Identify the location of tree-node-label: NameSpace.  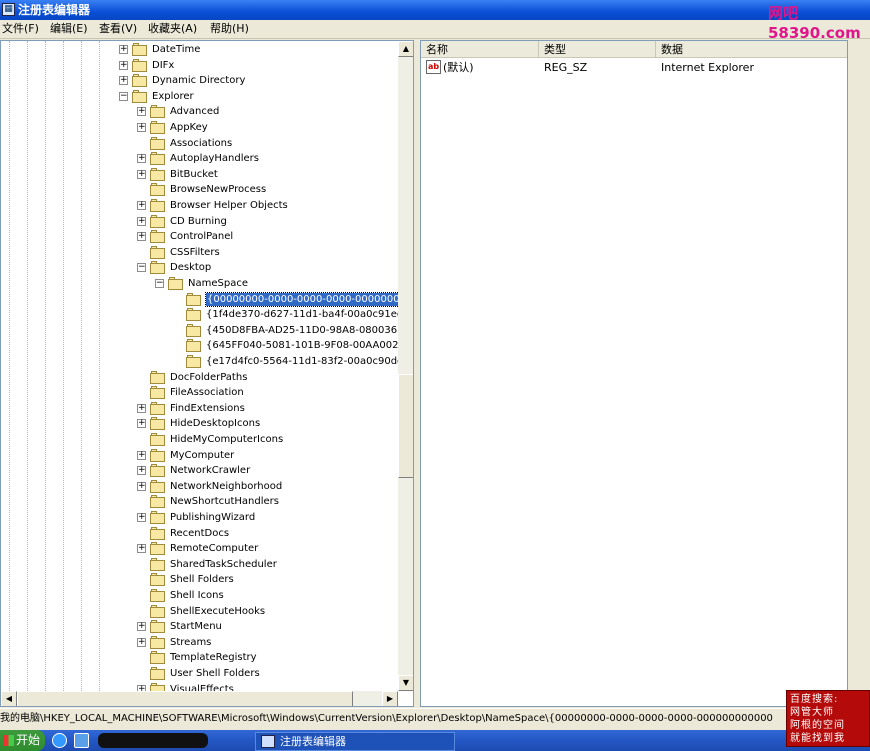
(218, 283).